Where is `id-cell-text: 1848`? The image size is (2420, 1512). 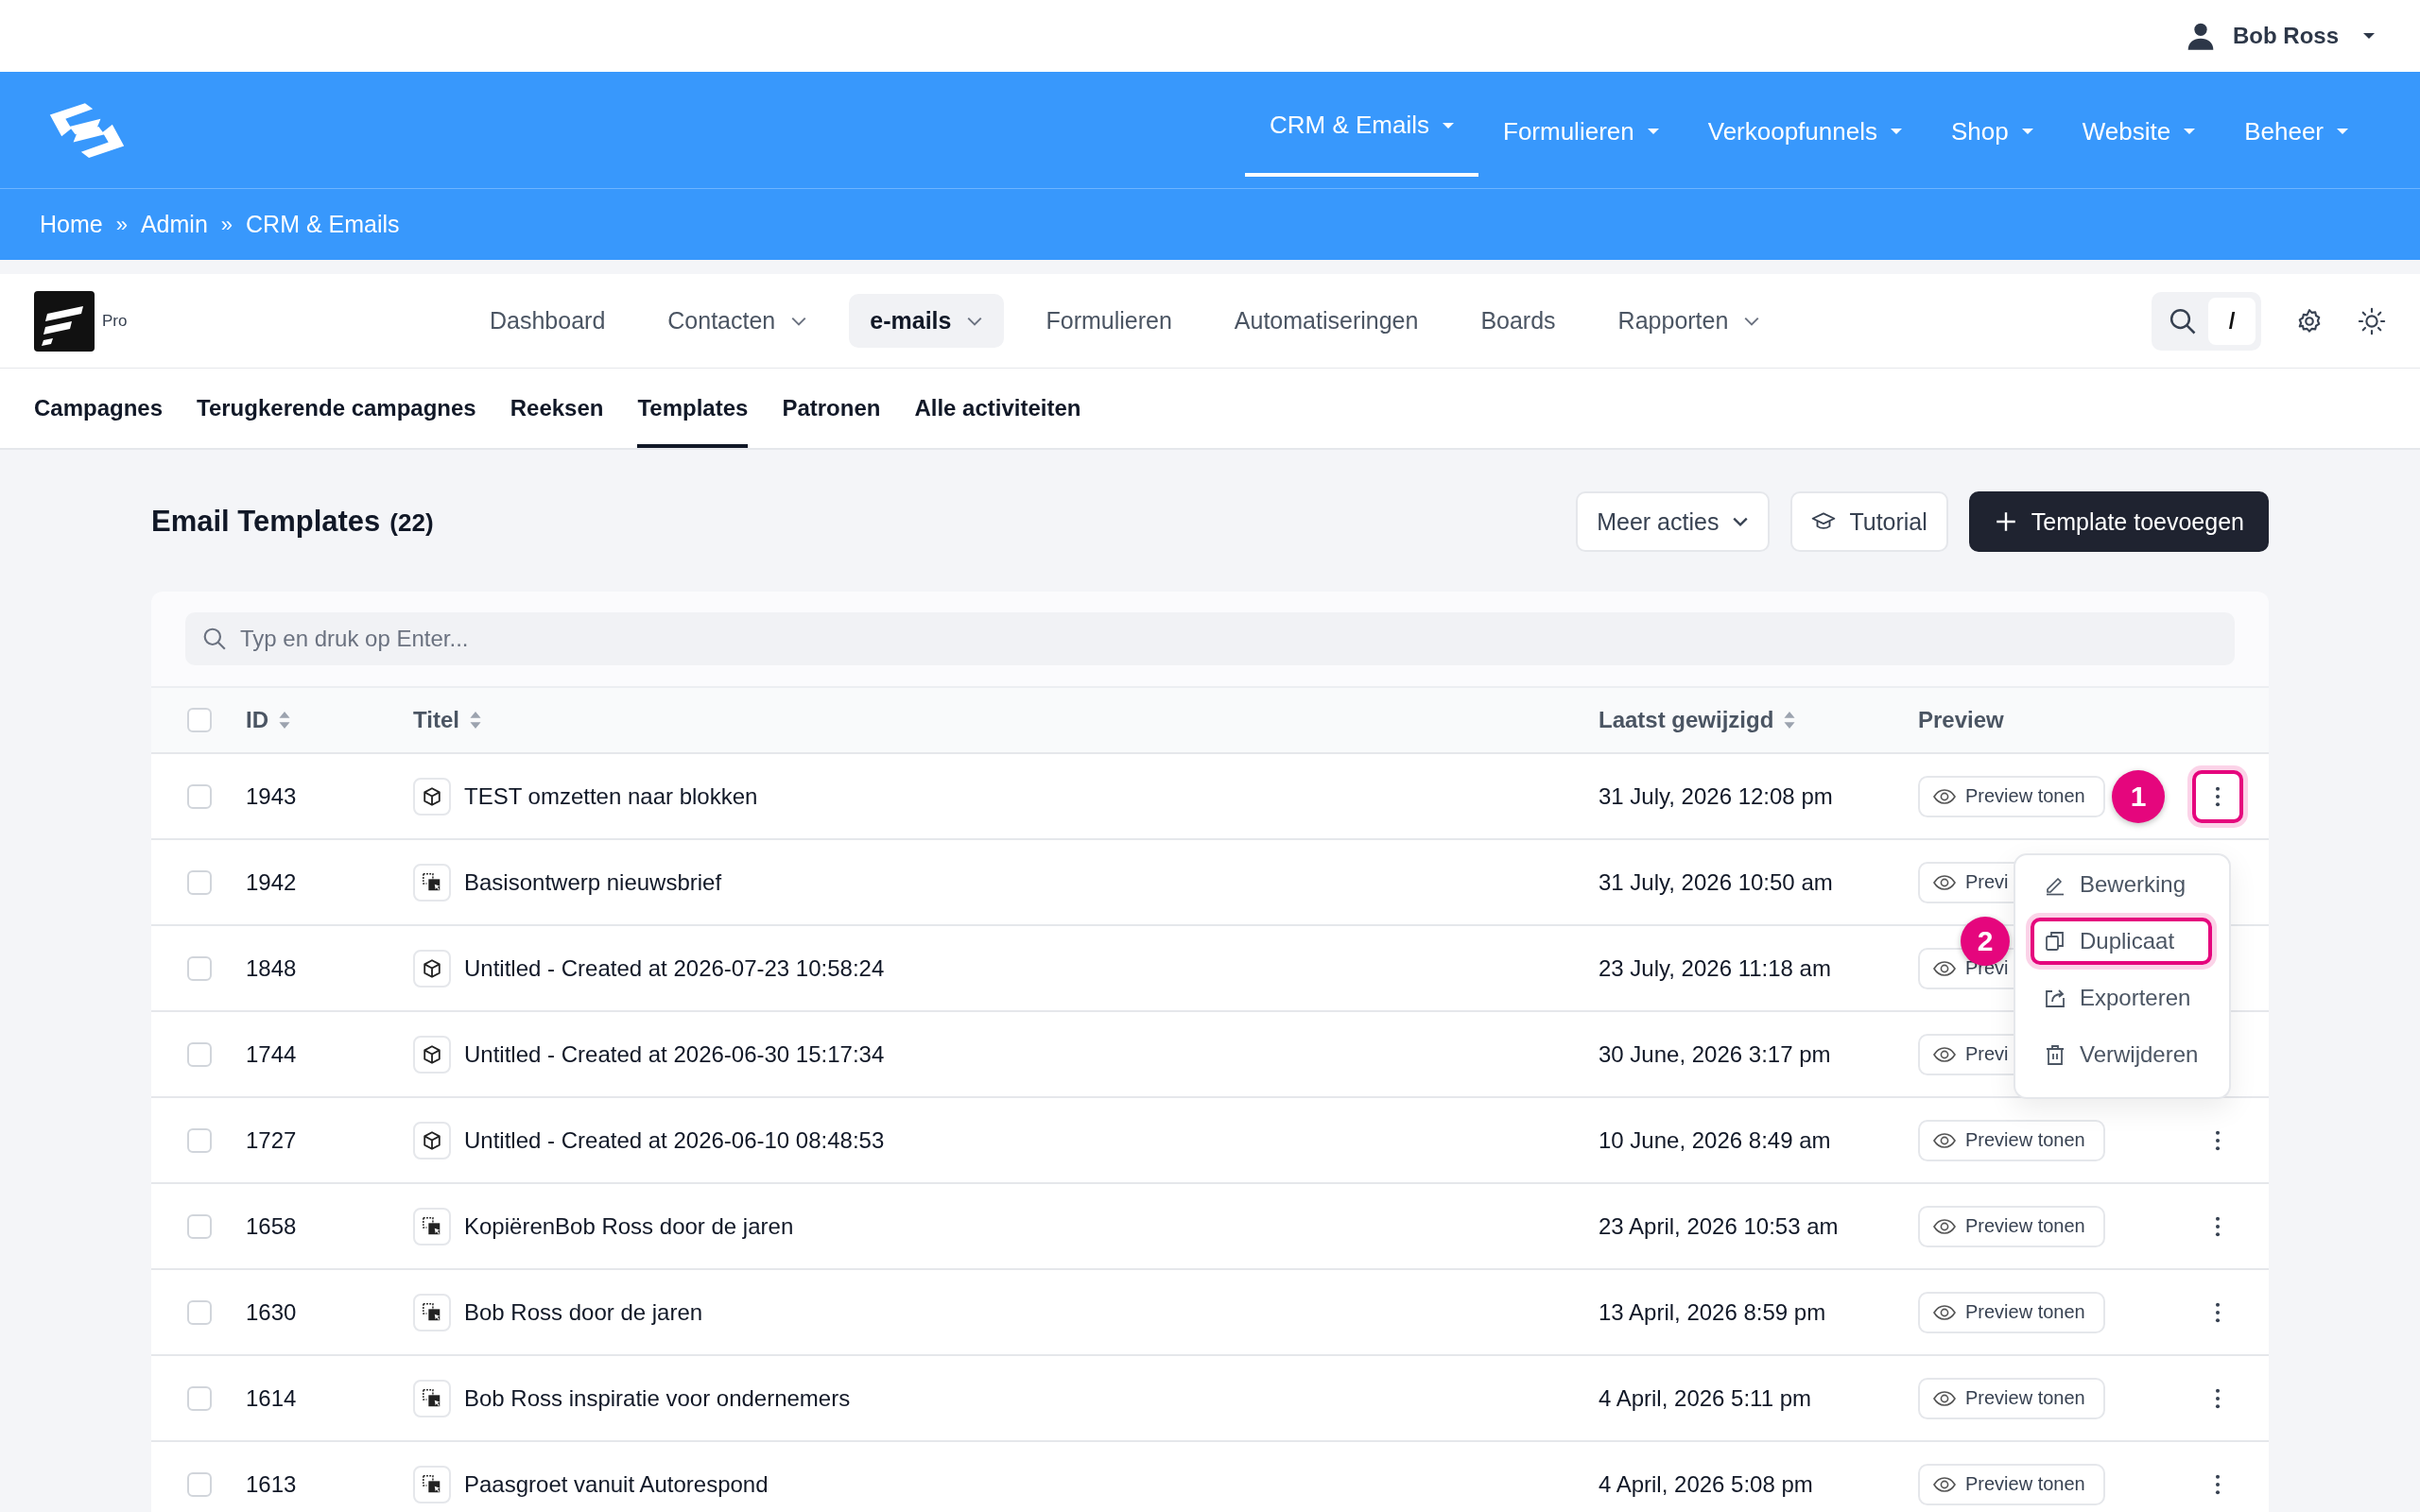 id-cell-text: 1848 is located at coordinates (272, 968).